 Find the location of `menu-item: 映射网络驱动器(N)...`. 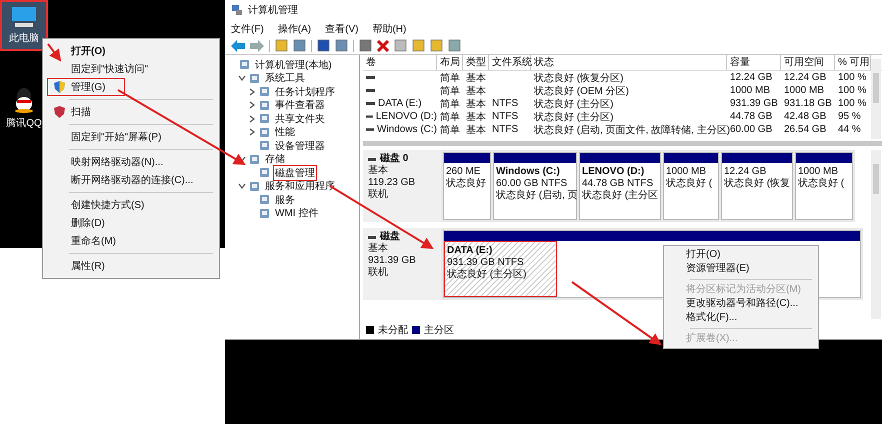

menu-item: 映射网络驱动器(N)... is located at coordinates (131, 162).